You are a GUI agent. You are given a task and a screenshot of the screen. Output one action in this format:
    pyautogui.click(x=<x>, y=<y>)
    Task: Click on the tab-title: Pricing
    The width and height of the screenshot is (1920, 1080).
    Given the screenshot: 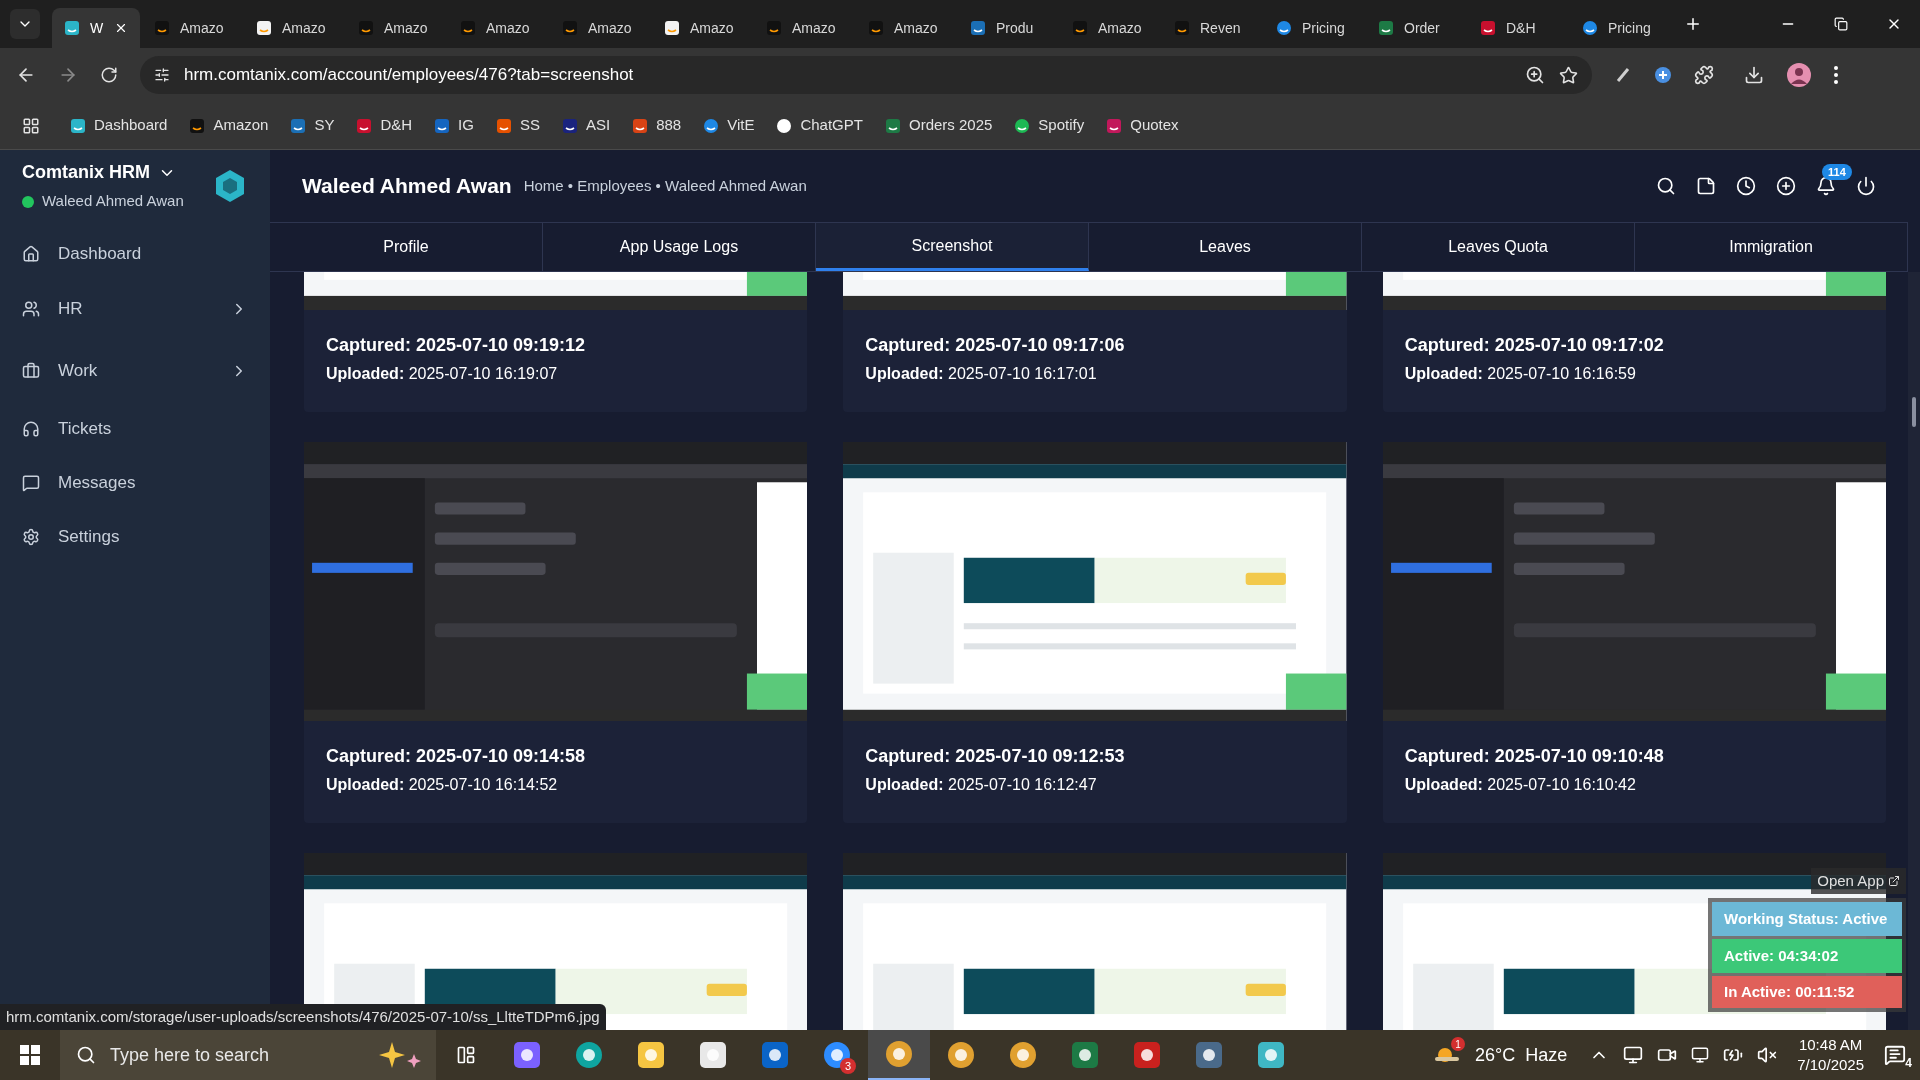 What is the action you would take?
    pyautogui.click(x=1629, y=28)
    